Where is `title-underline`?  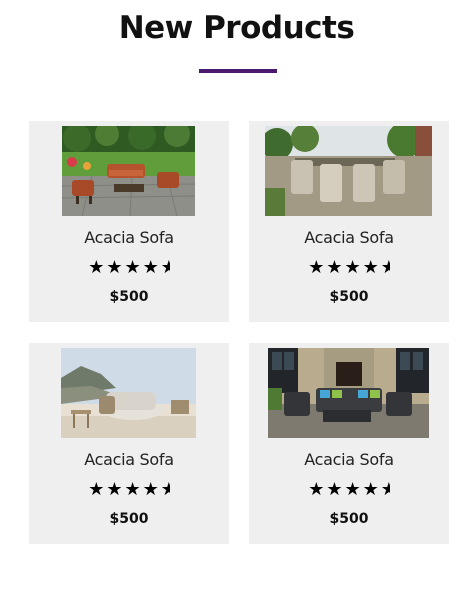
title-underline is located at coordinates (238, 71).